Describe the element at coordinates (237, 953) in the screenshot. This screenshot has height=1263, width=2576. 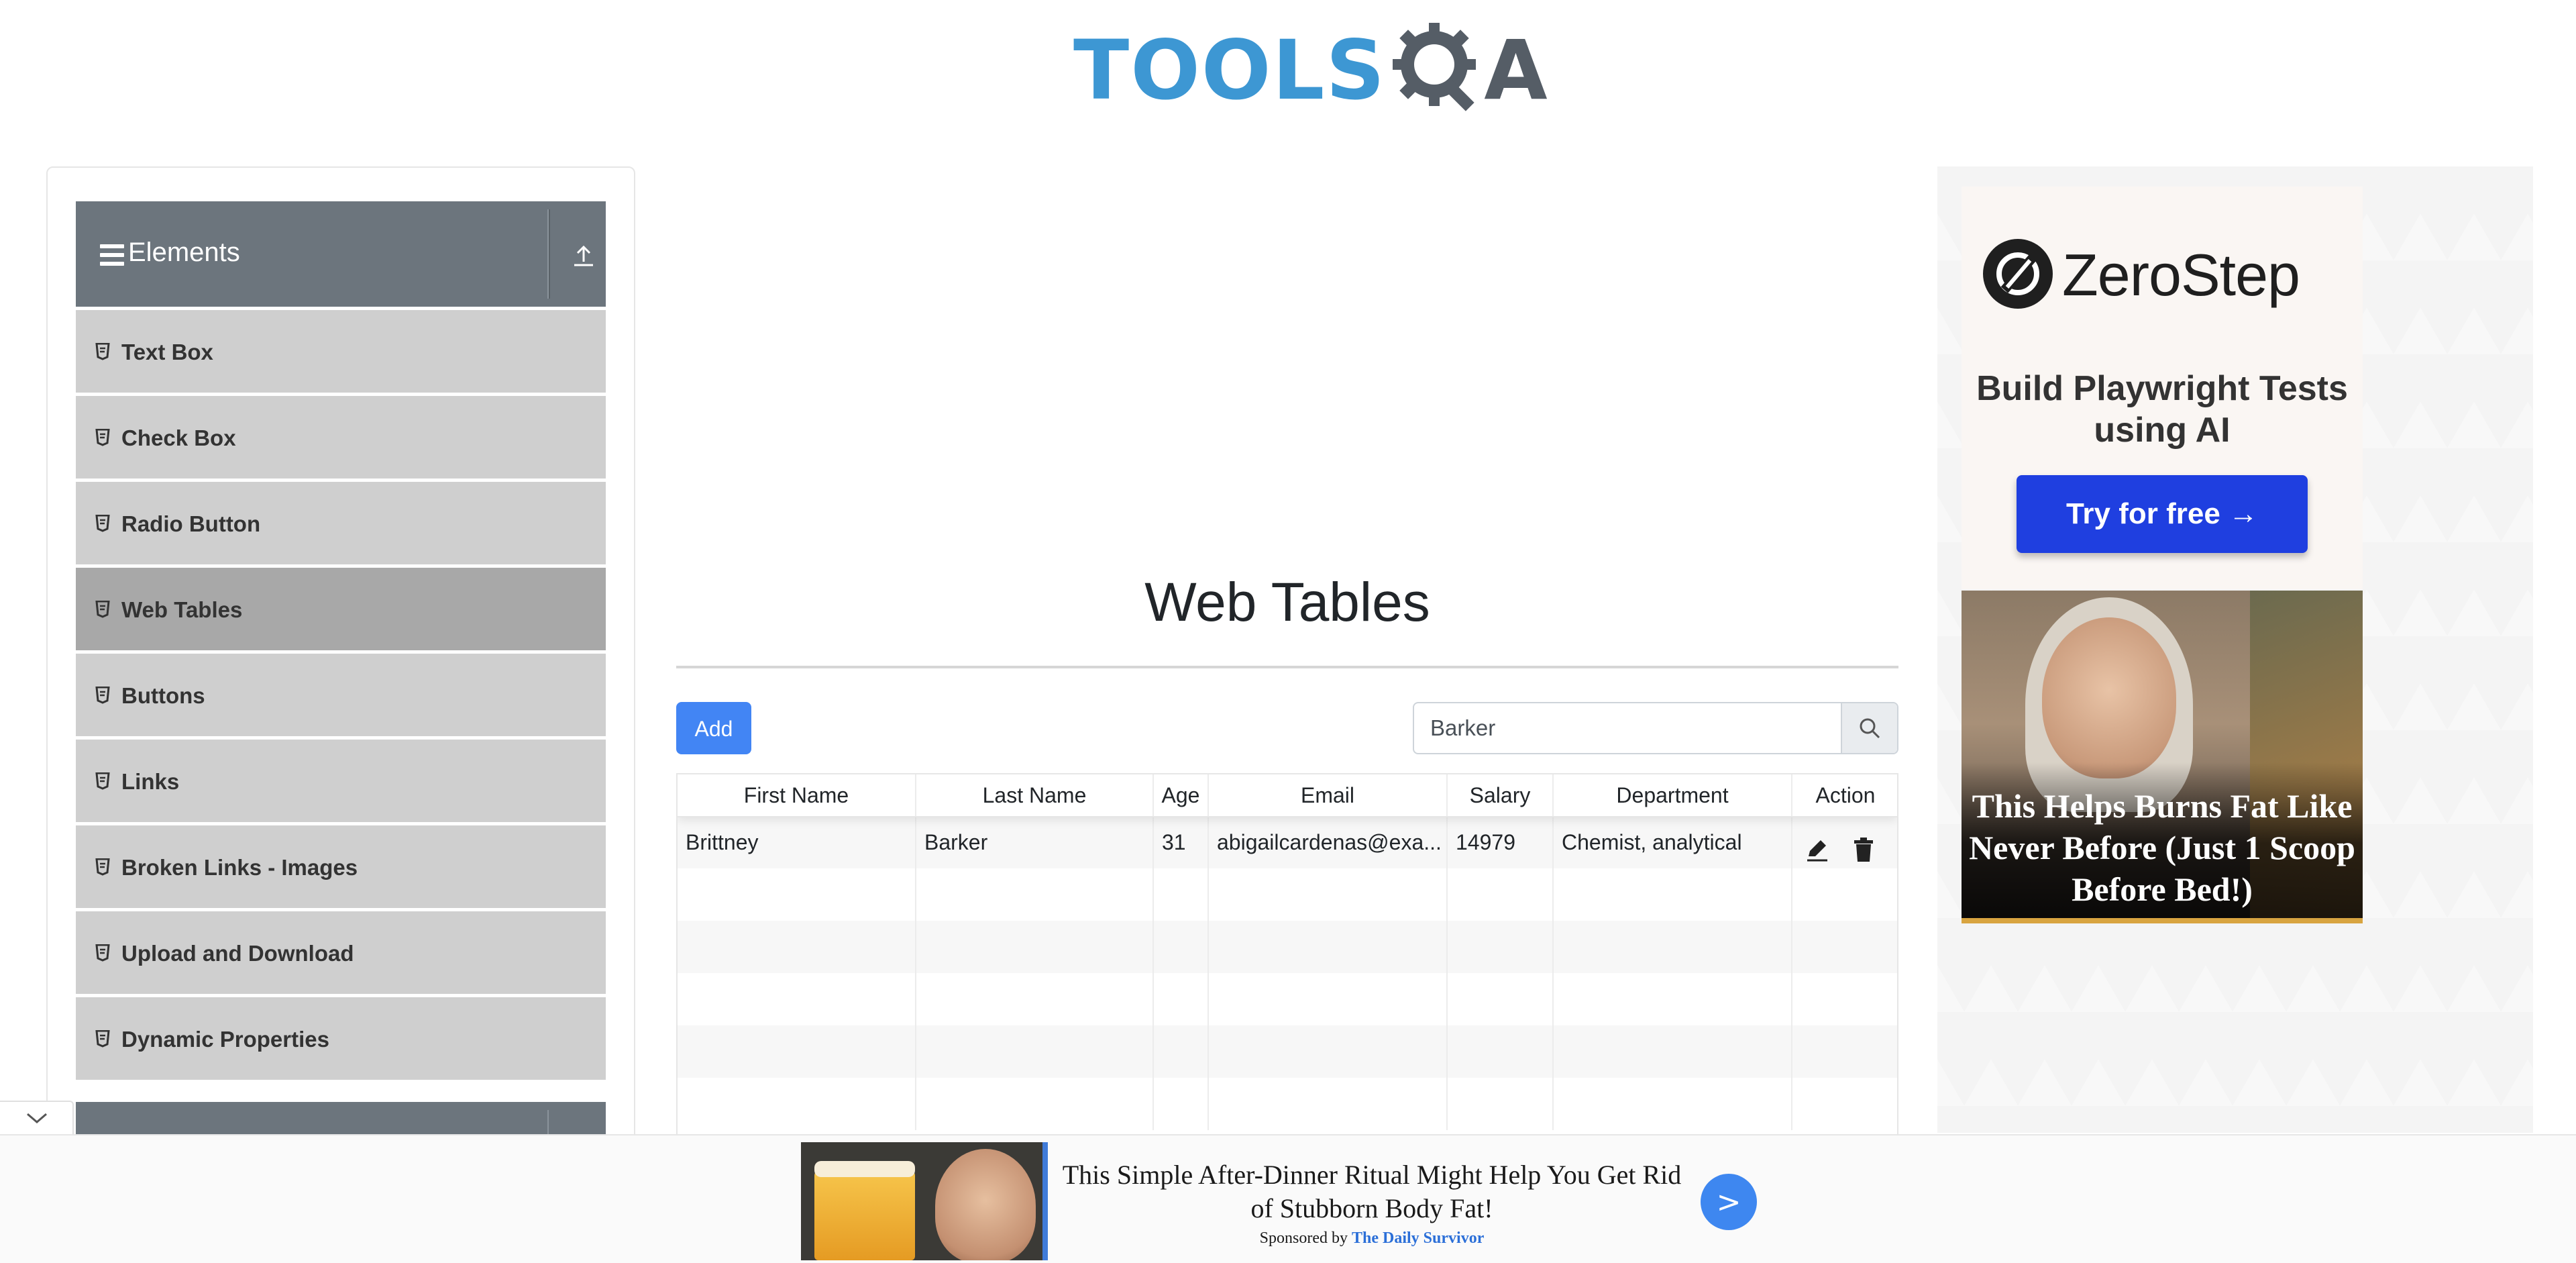
I see `sidebar-item-label: Upload and Download` at that location.